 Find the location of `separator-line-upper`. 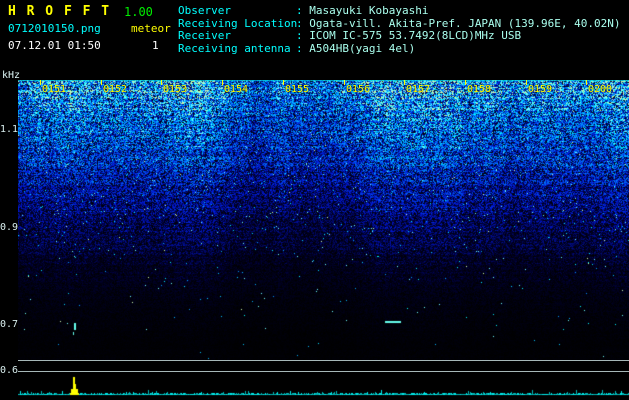

separator-line-upper is located at coordinates (323, 360).